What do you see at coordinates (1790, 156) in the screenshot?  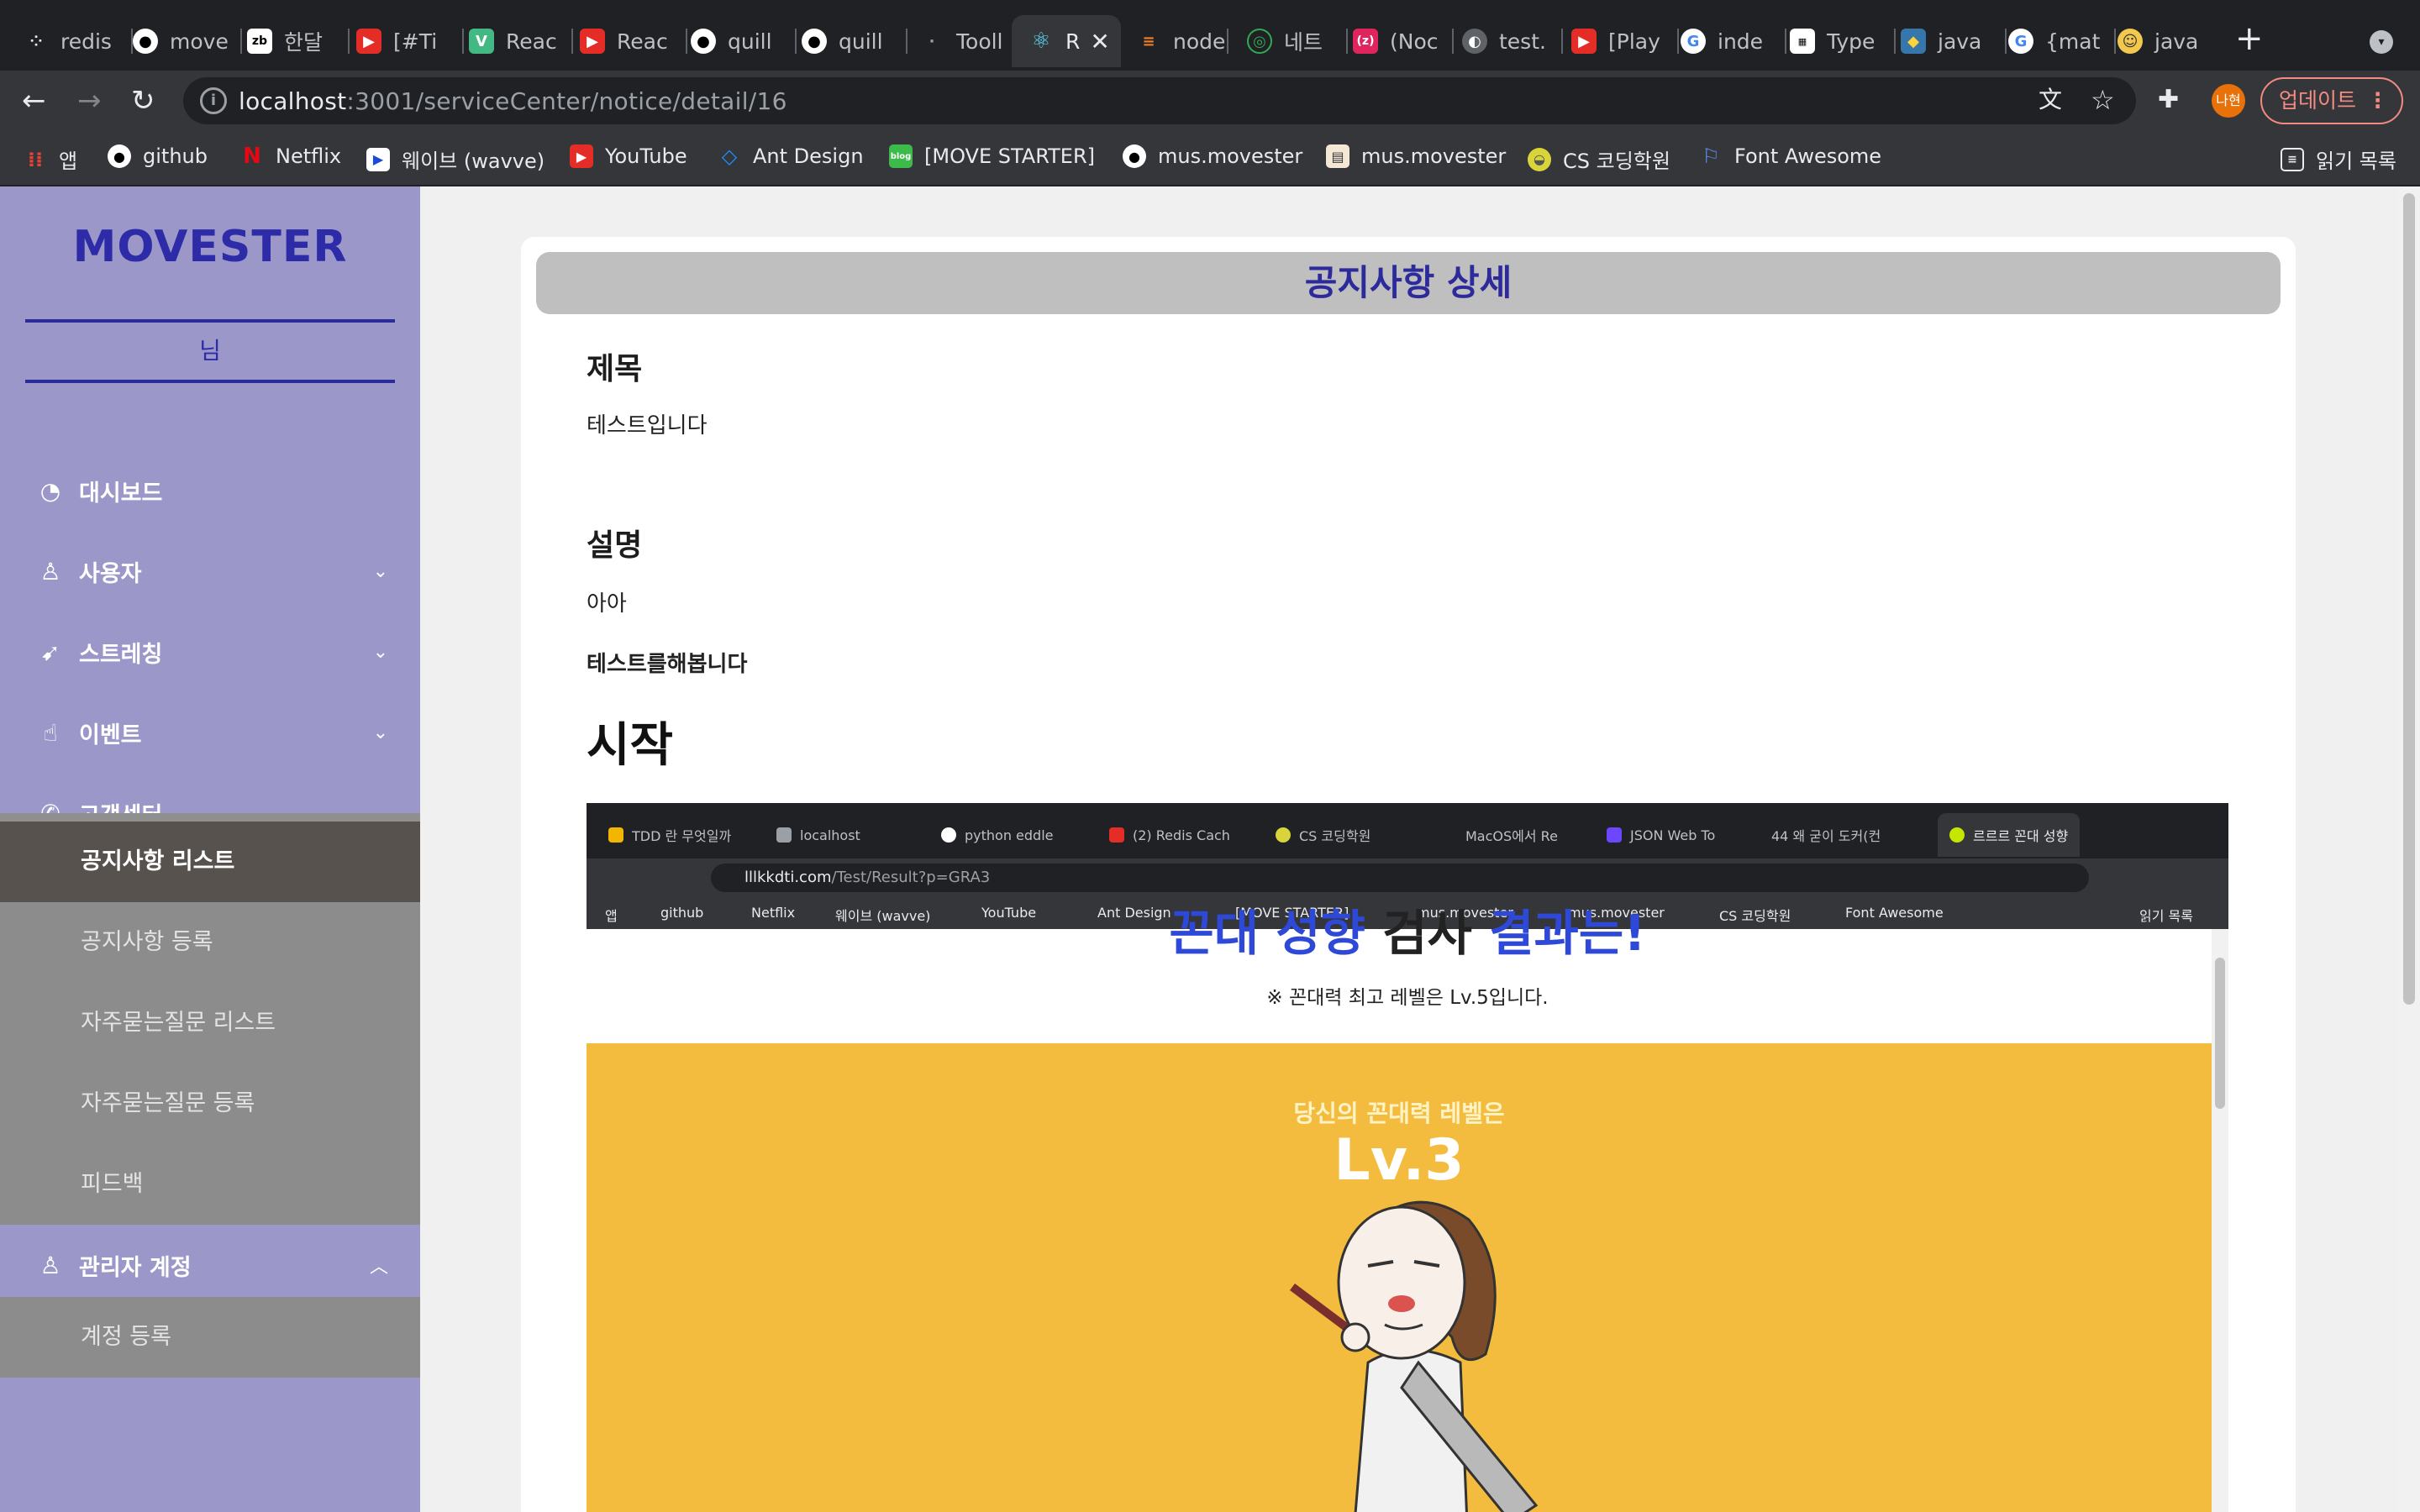 I see `bookmark-font-awesome: ⚐ Font Awesome` at bounding box center [1790, 156].